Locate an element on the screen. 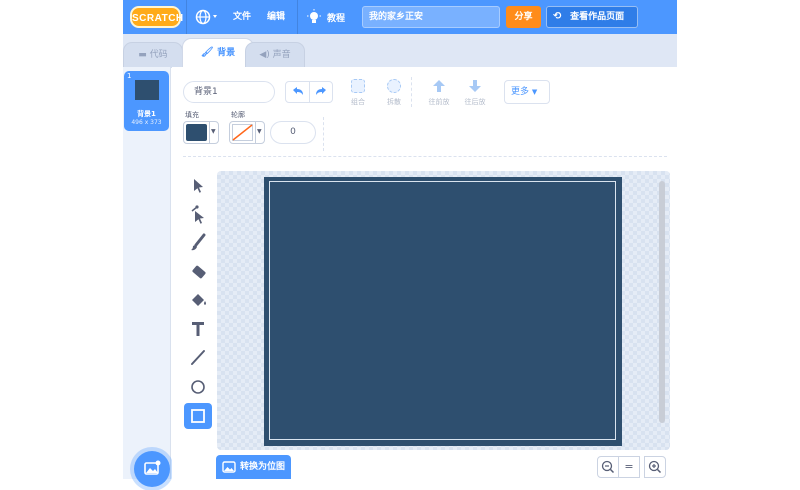  rectangle-icon is located at coordinates (198, 416).